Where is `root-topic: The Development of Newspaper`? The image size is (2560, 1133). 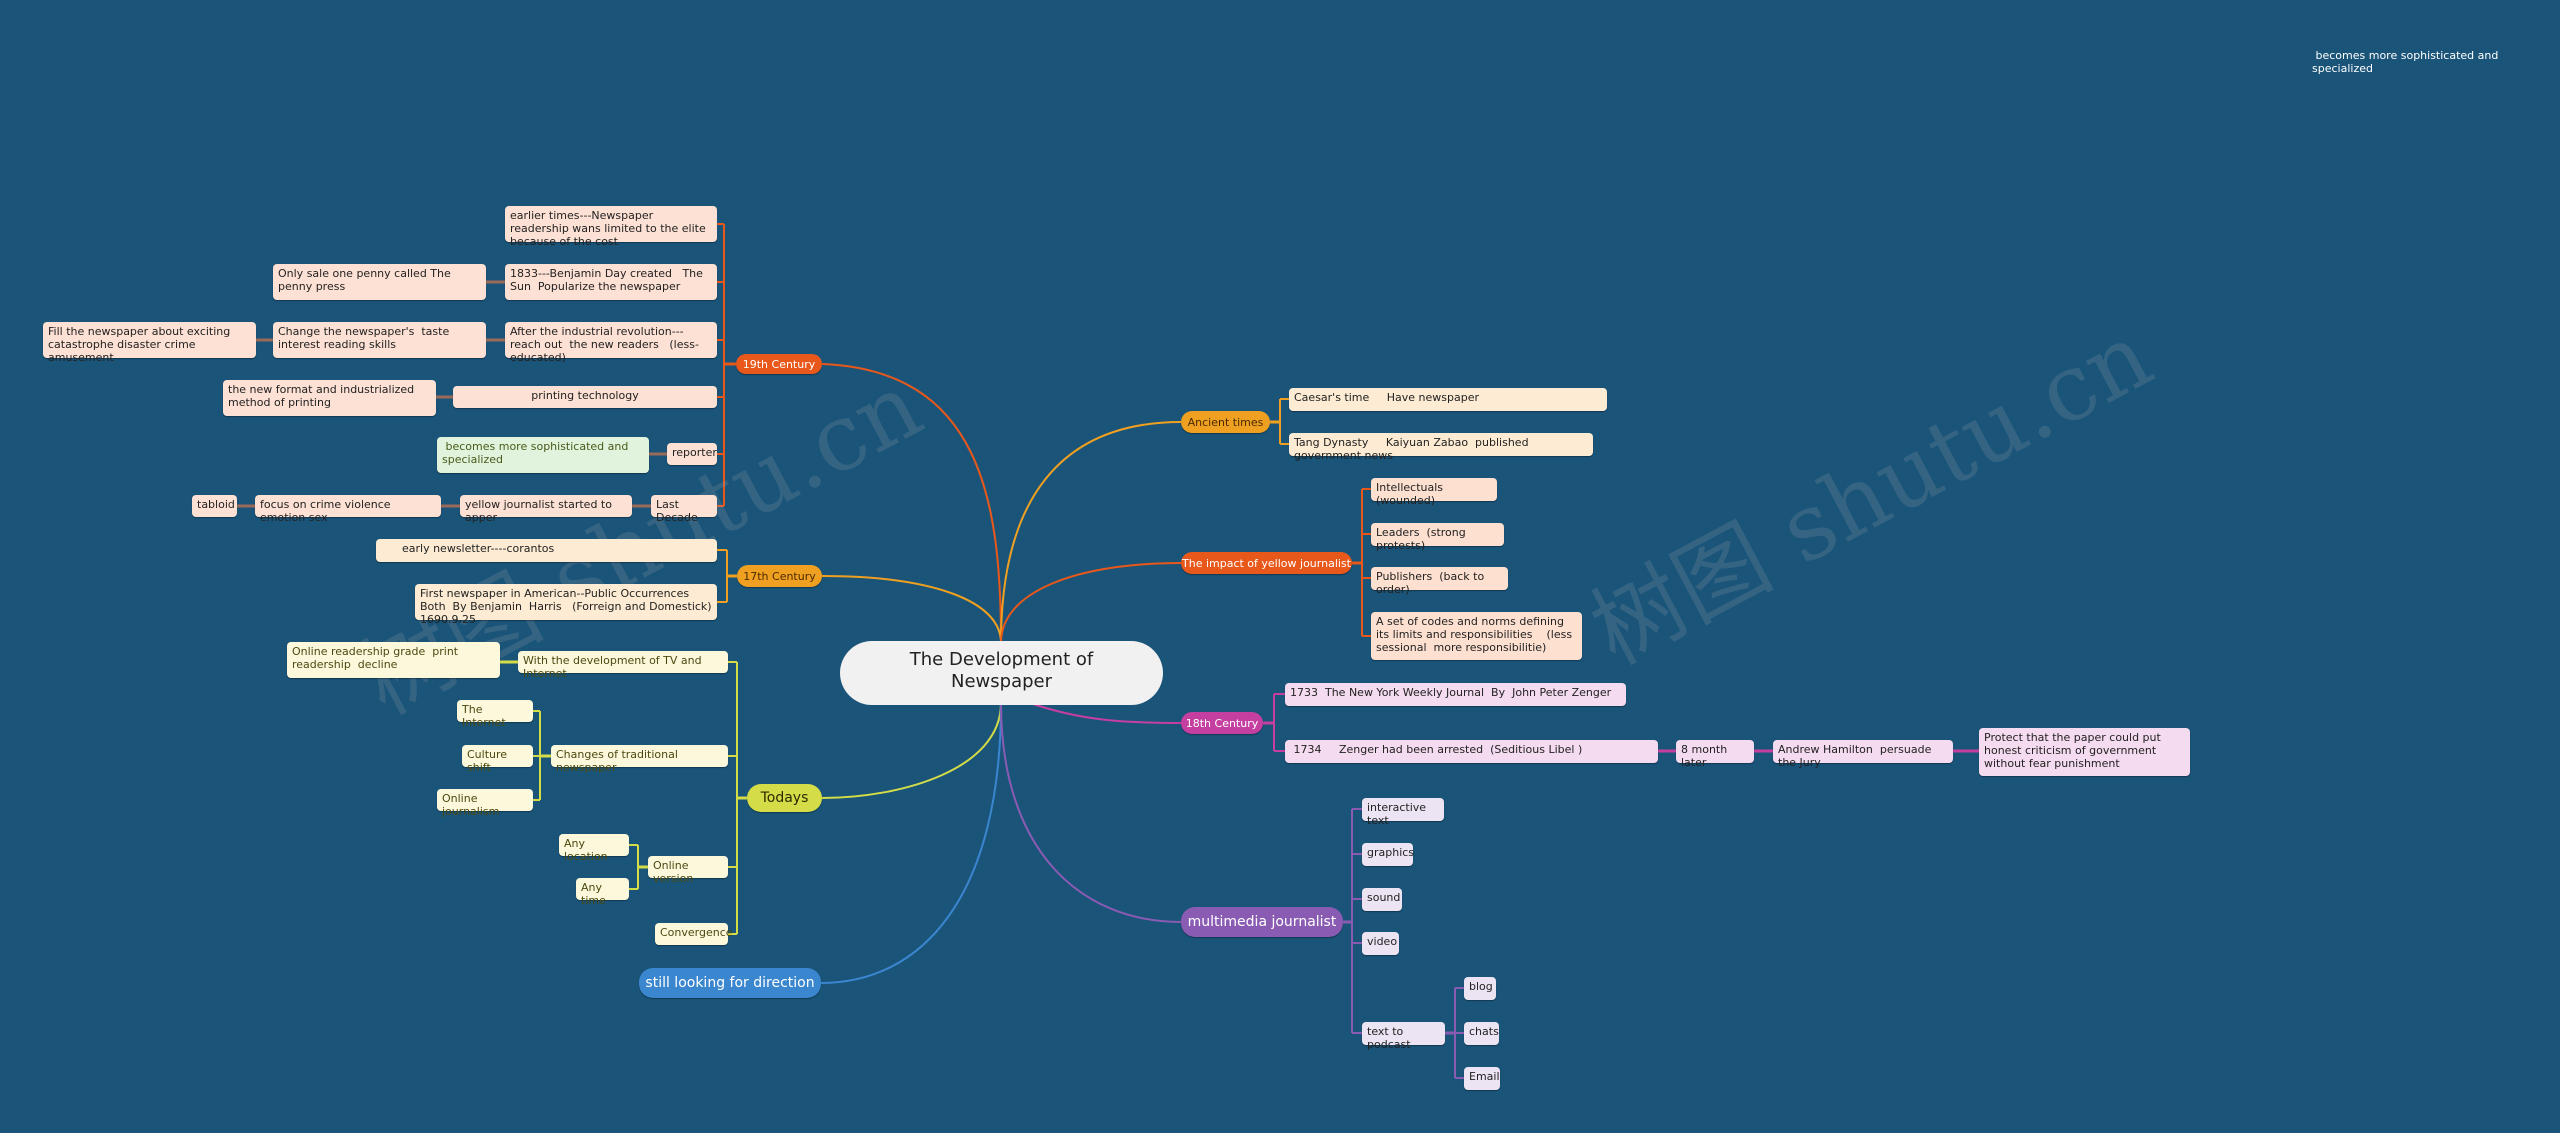 root-topic: The Development of Newspaper is located at coordinates (1001, 673).